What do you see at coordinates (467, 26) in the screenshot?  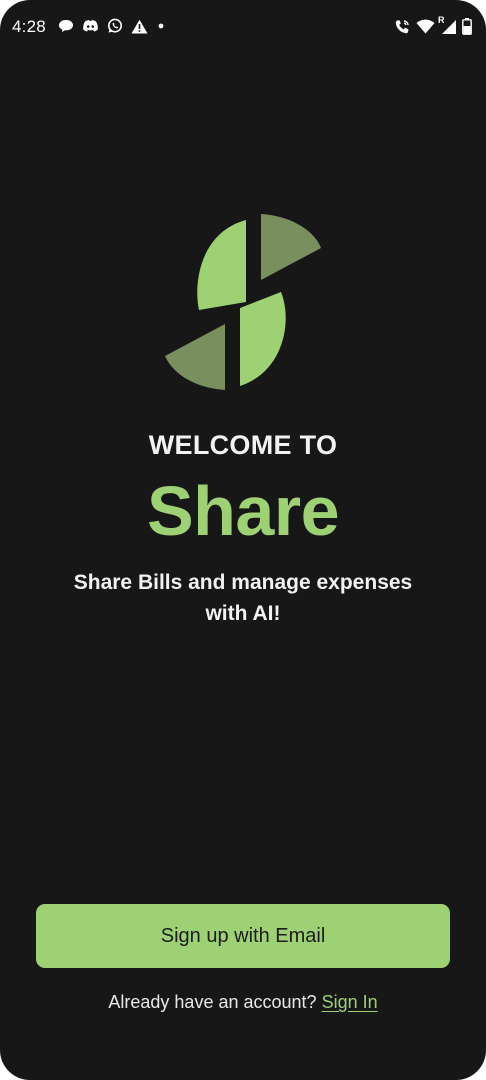 I see `battery-icon` at bounding box center [467, 26].